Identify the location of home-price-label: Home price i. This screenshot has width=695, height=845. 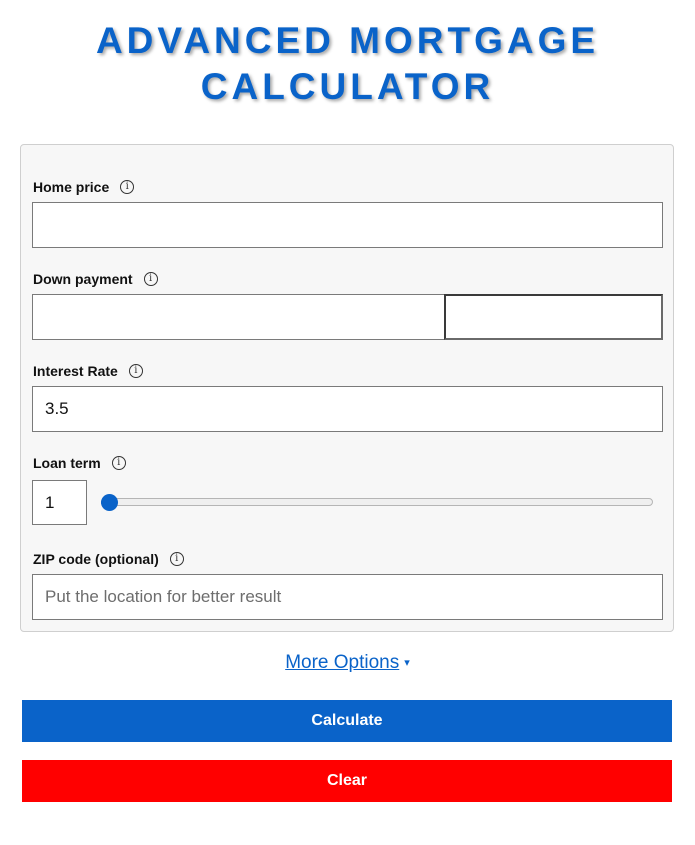
(84, 187).